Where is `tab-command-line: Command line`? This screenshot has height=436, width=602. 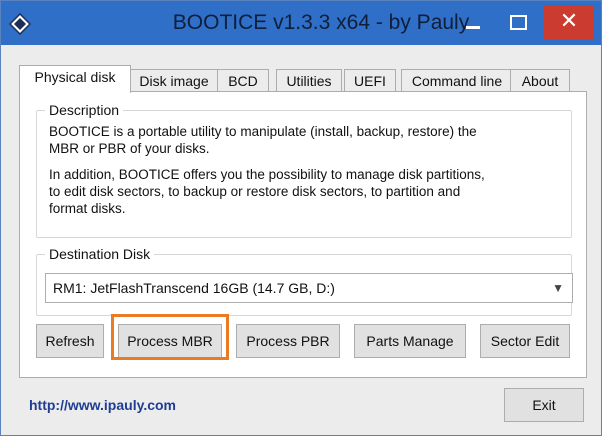 tab-command-line: Command line is located at coordinates (457, 80).